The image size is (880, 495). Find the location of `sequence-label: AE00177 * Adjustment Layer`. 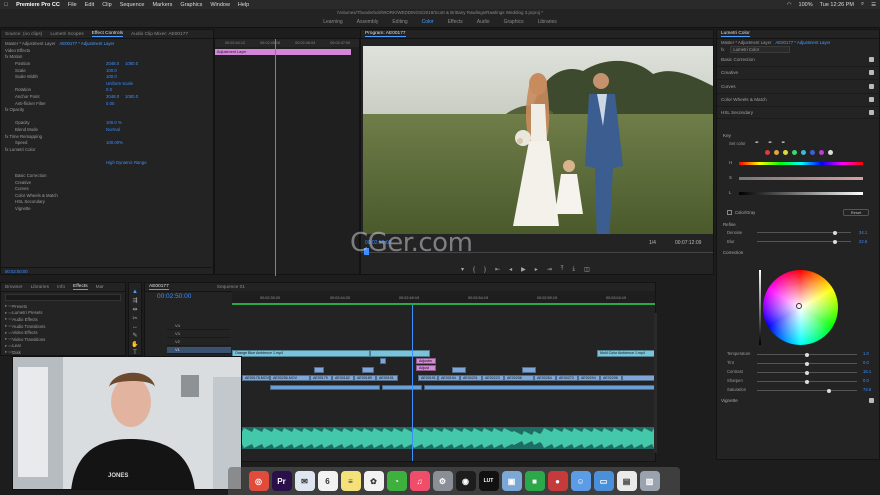

sequence-label: AE00177 * Adjustment Layer is located at coordinates (86, 43).